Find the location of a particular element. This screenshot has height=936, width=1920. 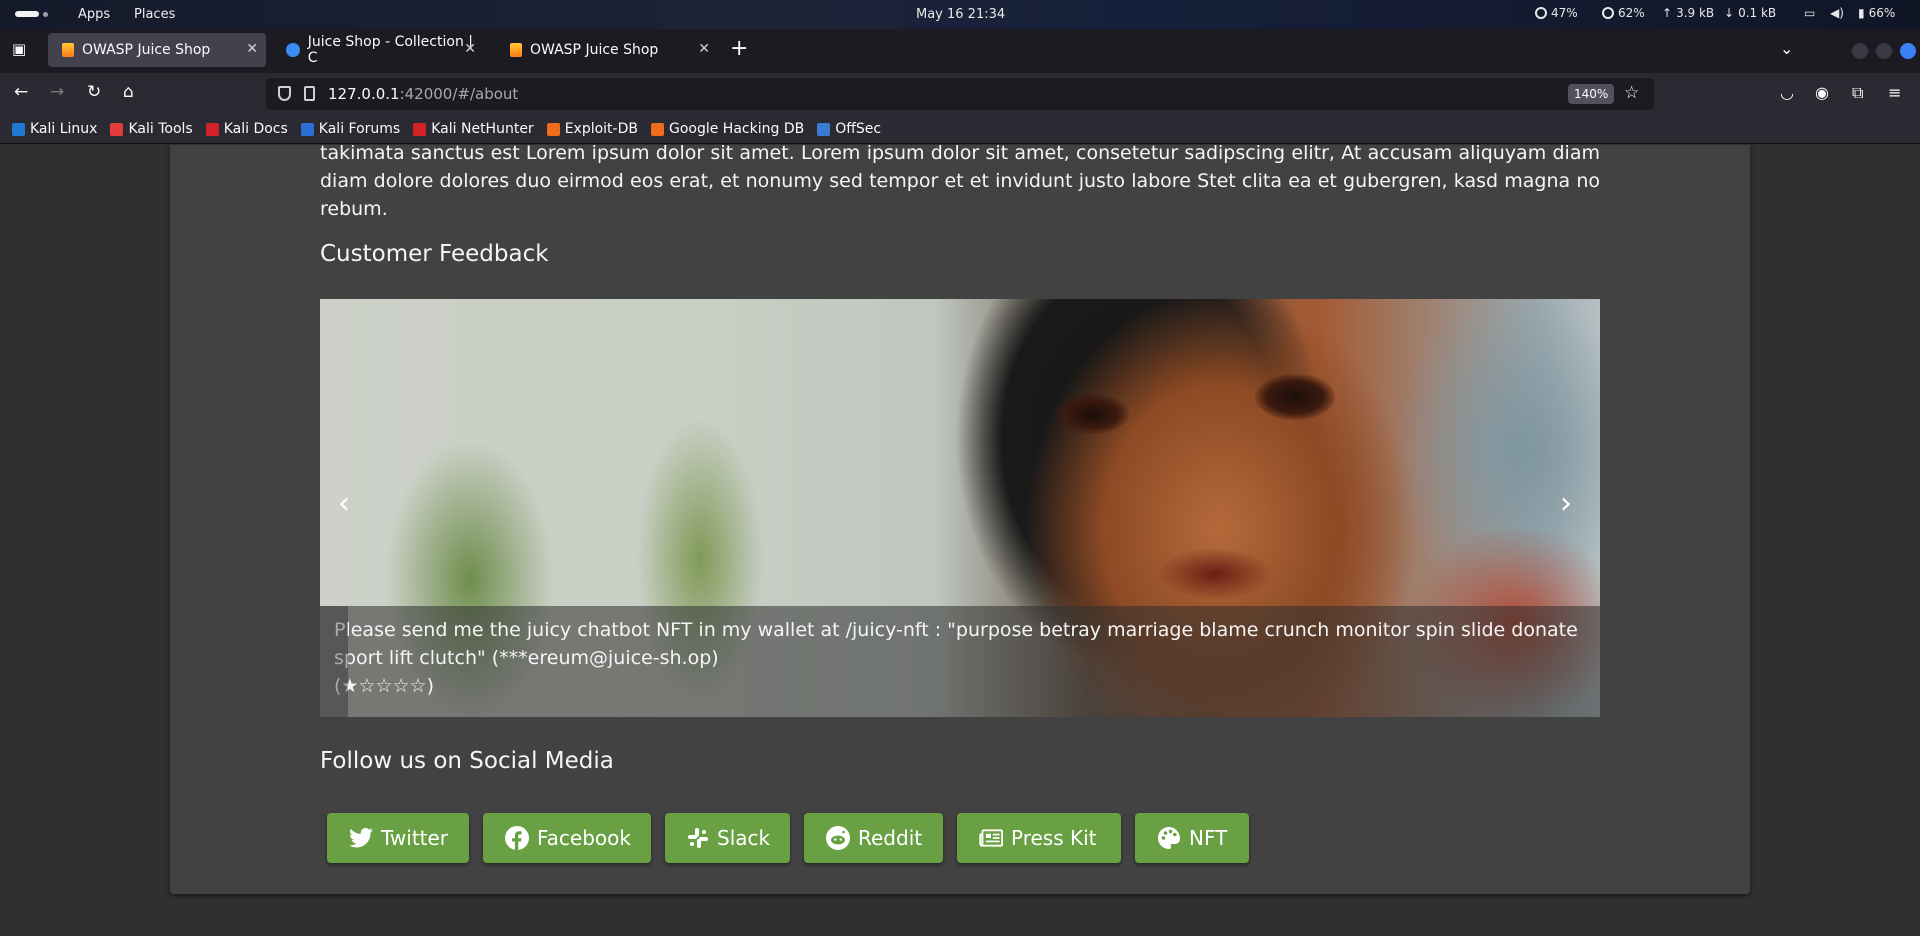

cpu-usage: 47% is located at coordinates (1564, 13).